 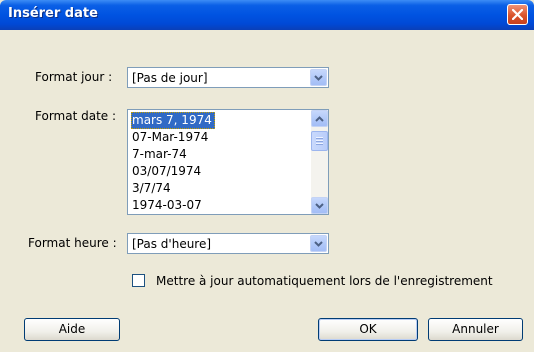 What do you see at coordinates (368, 329) in the screenshot?
I see `ok-button: OK` at bounding box center [368, 329].